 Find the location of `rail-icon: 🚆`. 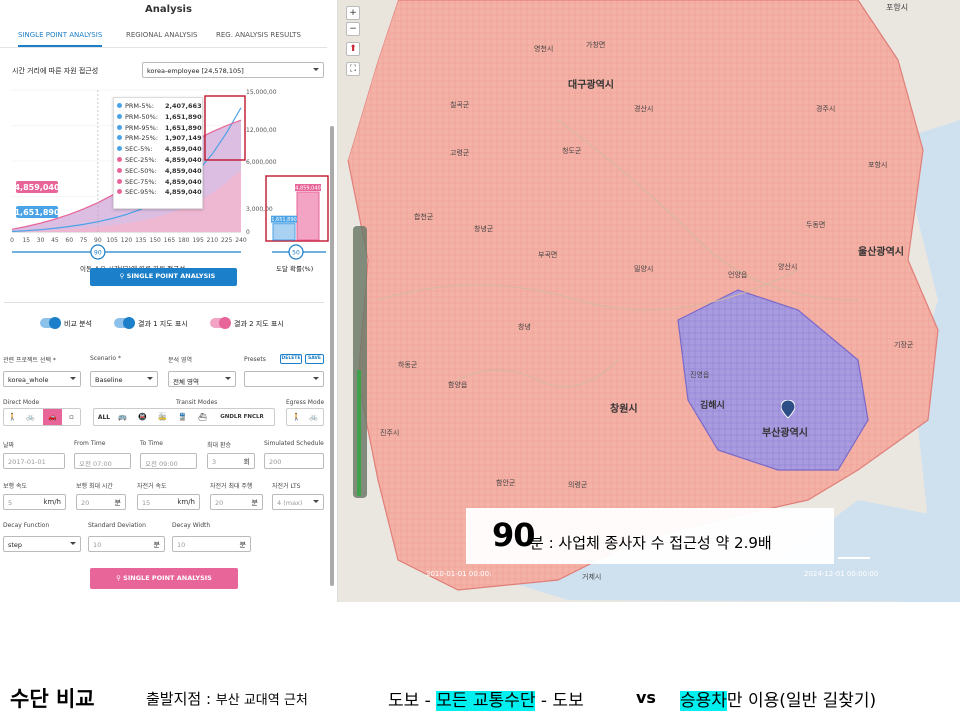

rail-icon: 🚆 is located at coordinates (182, 417).